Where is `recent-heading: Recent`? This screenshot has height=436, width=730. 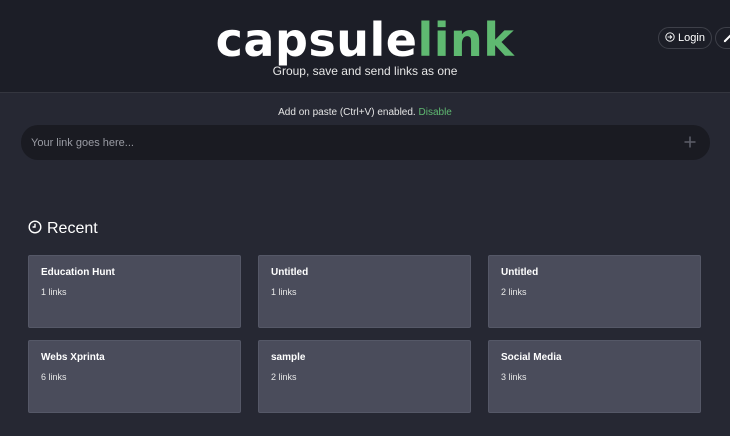
recent-heading: Recent is located at coordinates (63, 229).